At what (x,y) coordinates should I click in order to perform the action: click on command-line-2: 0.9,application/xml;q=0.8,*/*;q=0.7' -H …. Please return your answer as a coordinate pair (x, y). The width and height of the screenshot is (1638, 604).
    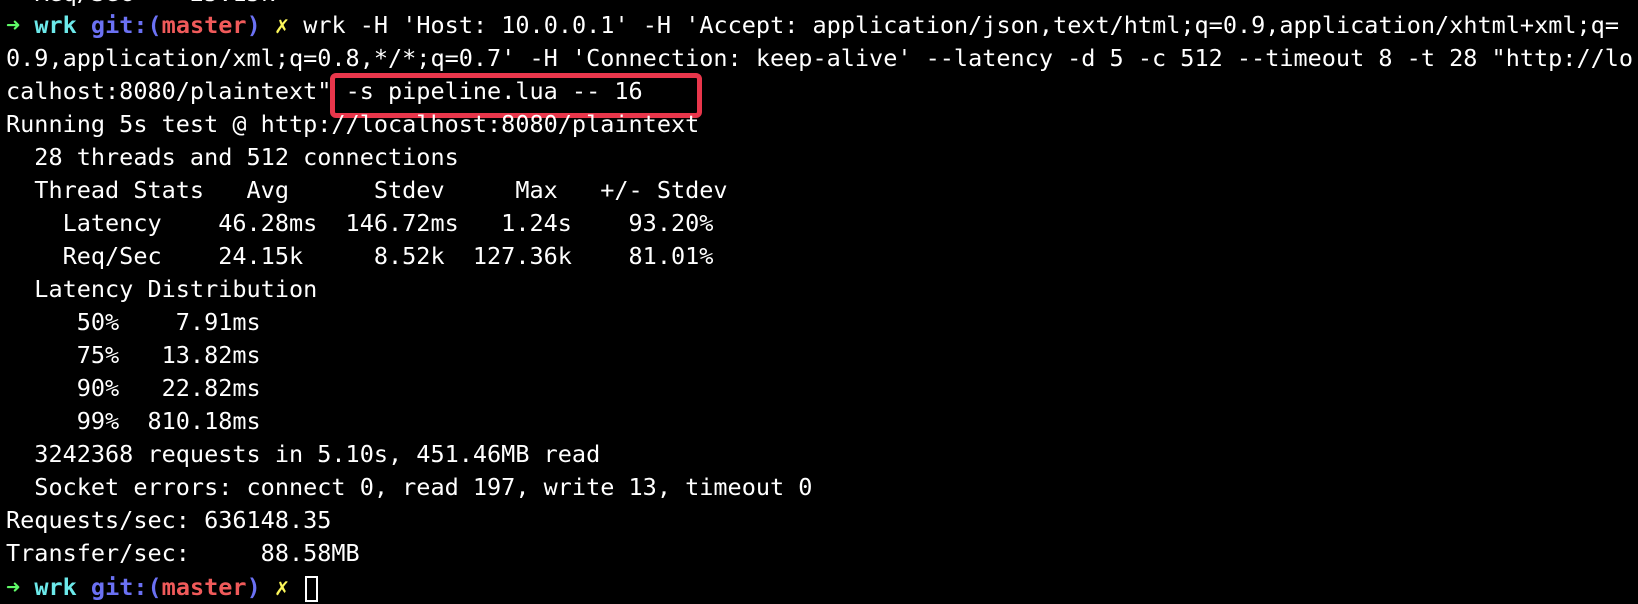
    Looking at the image, I should click on (820, 58).